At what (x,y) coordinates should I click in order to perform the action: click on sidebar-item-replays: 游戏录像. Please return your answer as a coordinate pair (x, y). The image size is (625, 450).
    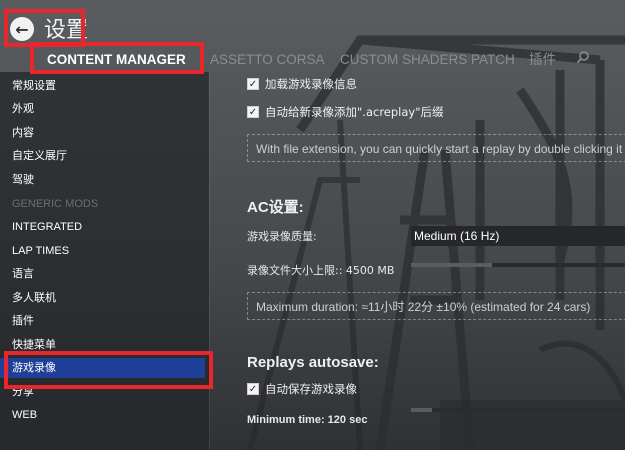
    Looking at the image, I should click on (102, 368).